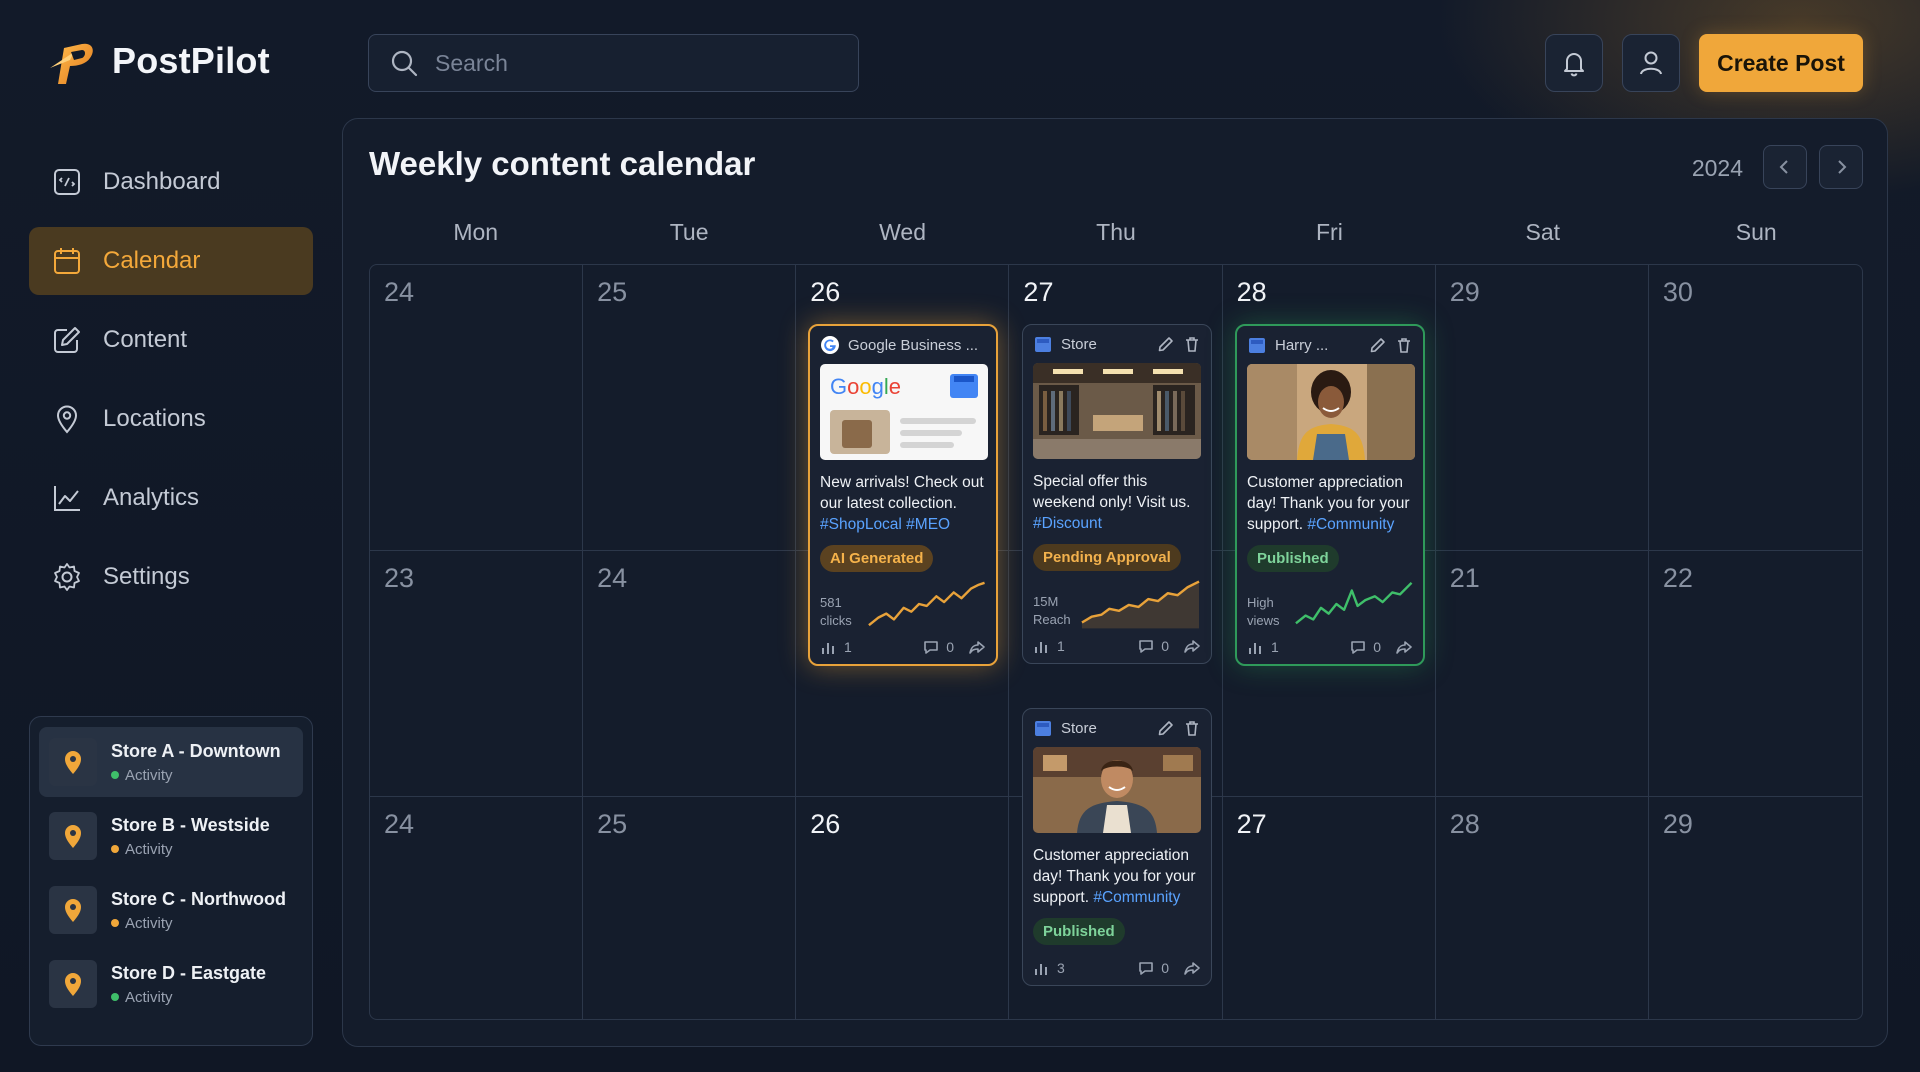  Describe the element at coordinates (1043, 728) in the screenshot. I see `store-icon` at that location.